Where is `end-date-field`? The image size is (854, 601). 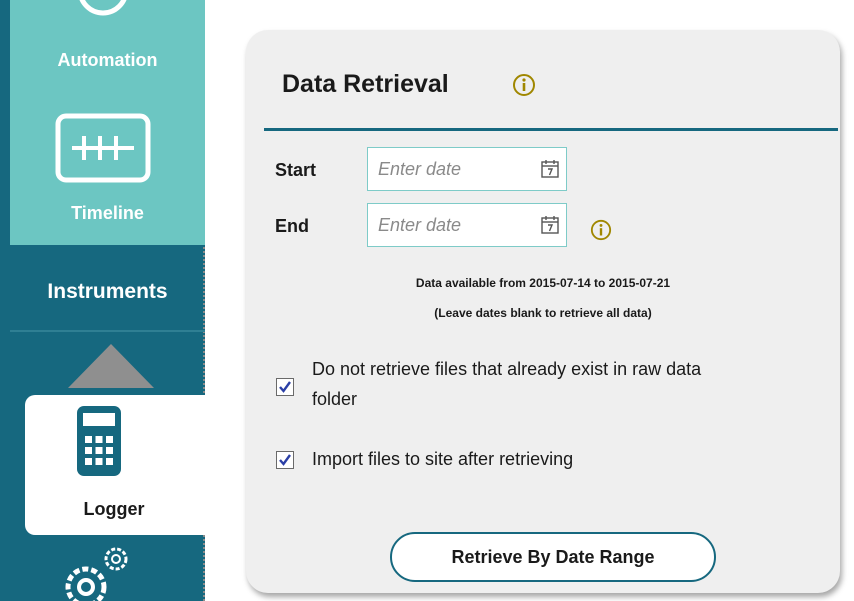
end-date-field is located at coordinates (467, 225).